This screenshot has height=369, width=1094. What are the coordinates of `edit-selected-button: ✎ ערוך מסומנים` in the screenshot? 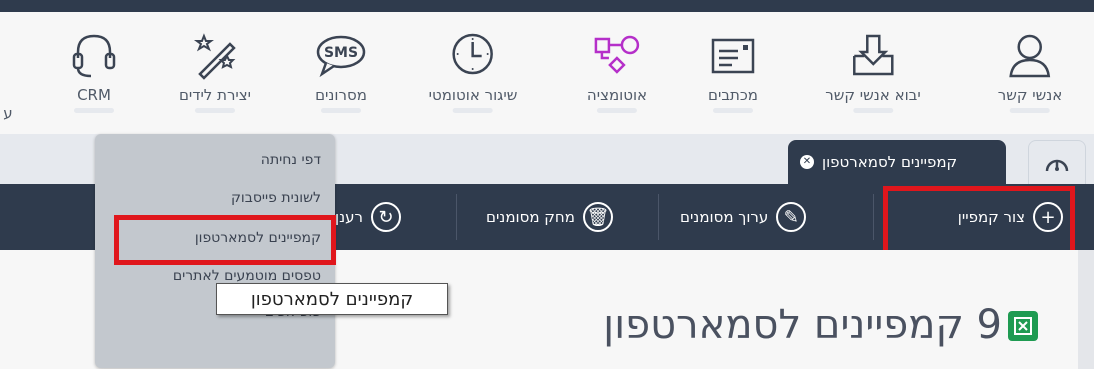 It's located at (743, 217).